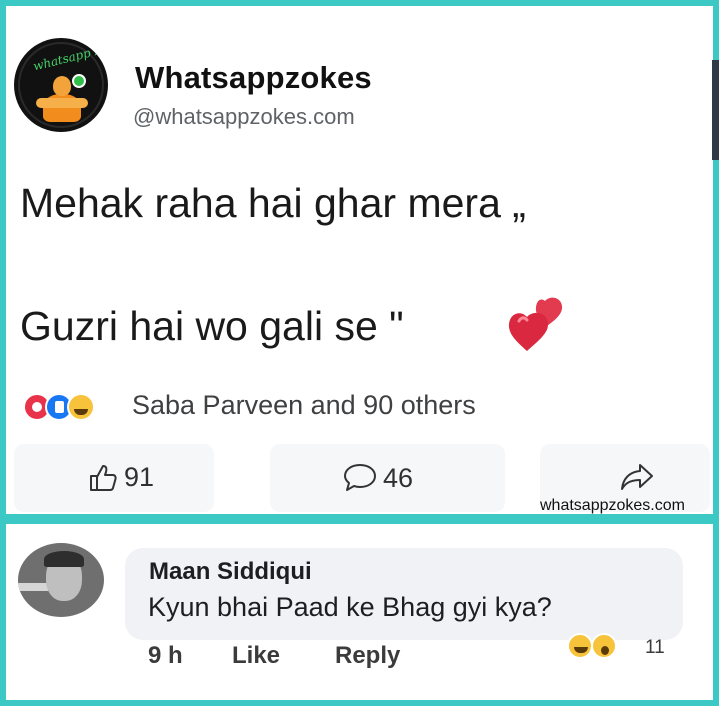 Image resolution: width=719 pixels, height=706 pixels. I want to click on comment-text: Kyun bhai Paad ke Bhag gyi kya?, so click(350, 607).